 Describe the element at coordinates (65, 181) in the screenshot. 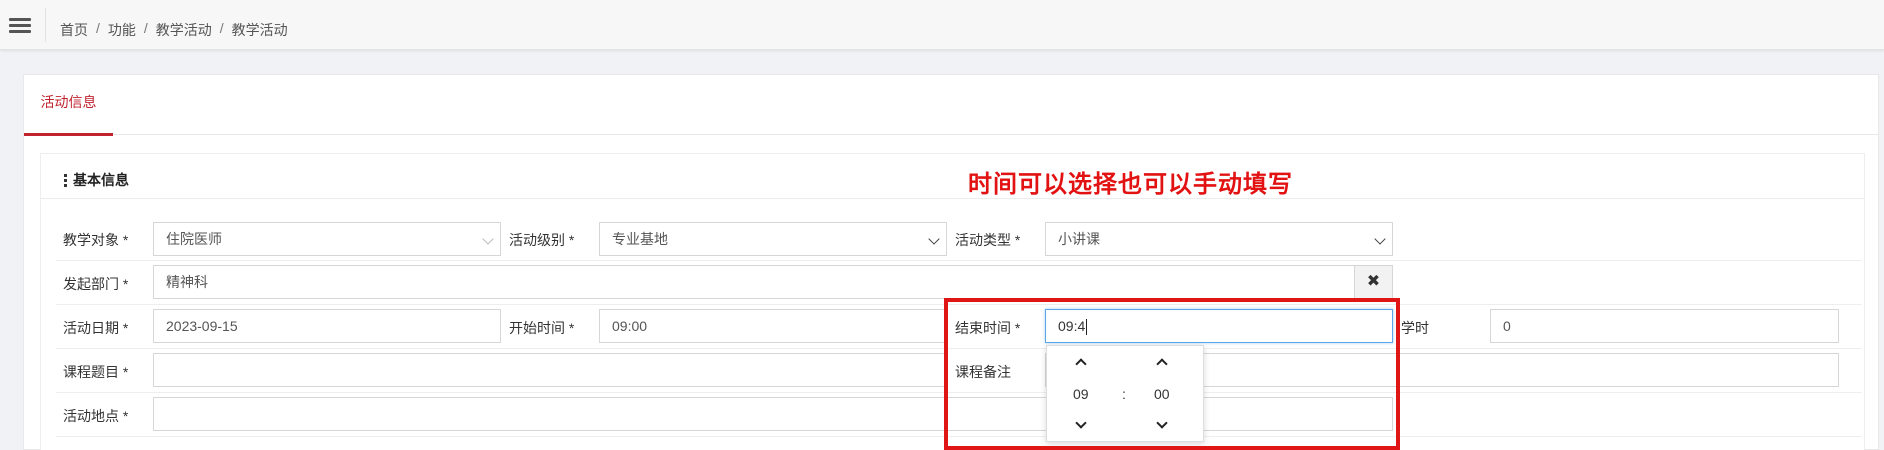

I see `vertical-dots-icon` at that location.